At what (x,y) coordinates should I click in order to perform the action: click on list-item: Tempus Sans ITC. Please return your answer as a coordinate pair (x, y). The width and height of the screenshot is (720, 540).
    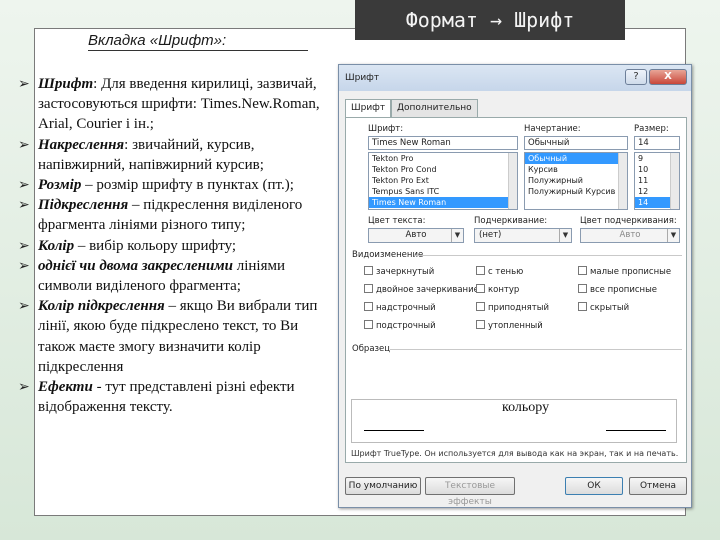
    Looking at the image, I should click on (443, 191).